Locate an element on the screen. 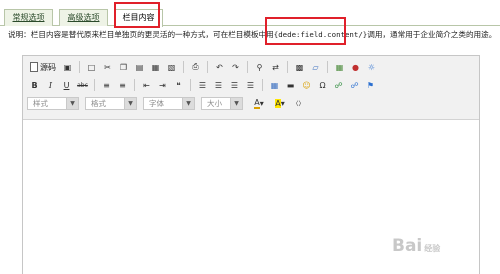  redo-icon: ↷ is located at coordinates (235, 67).